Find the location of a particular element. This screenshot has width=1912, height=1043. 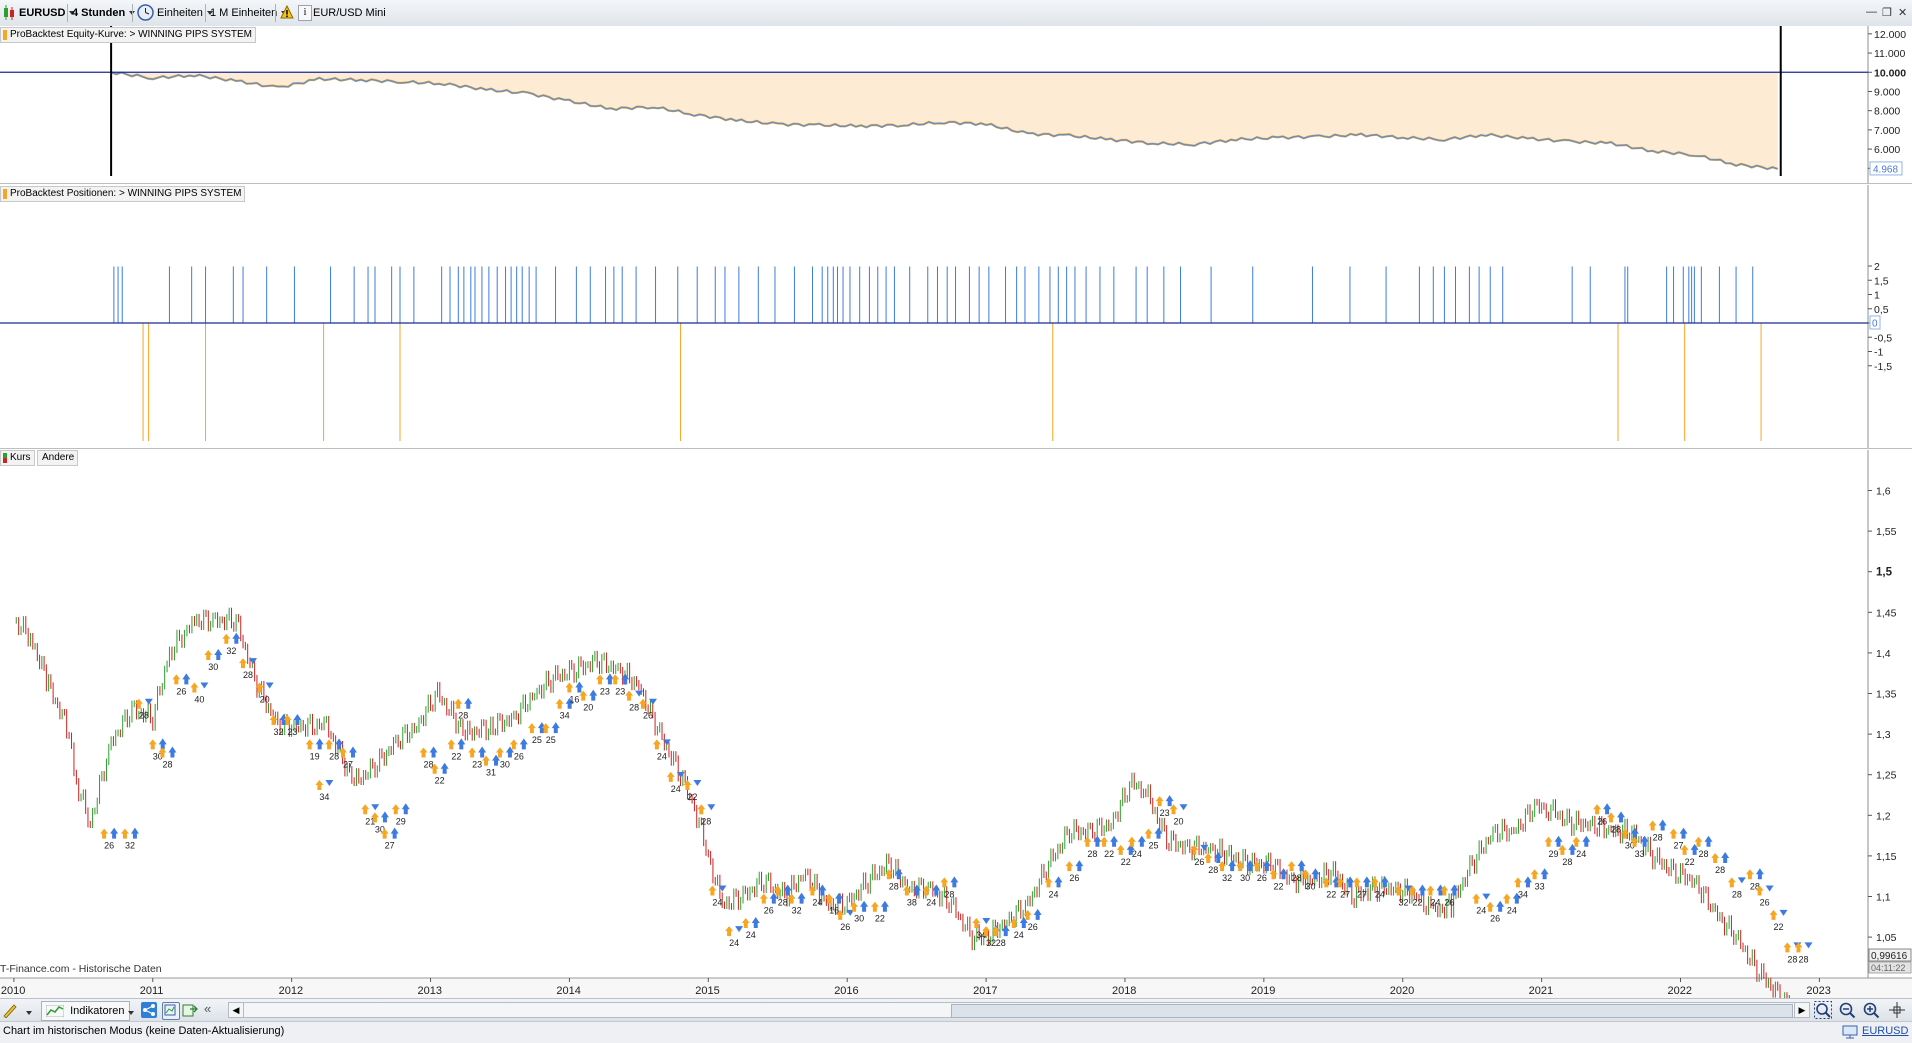

zoom-fit-icon is located at coordinates (1823, 1011).